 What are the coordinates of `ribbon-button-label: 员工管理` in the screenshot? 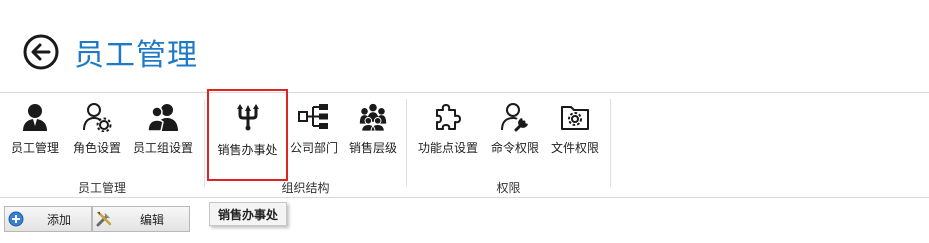 It's located at (34, 148).